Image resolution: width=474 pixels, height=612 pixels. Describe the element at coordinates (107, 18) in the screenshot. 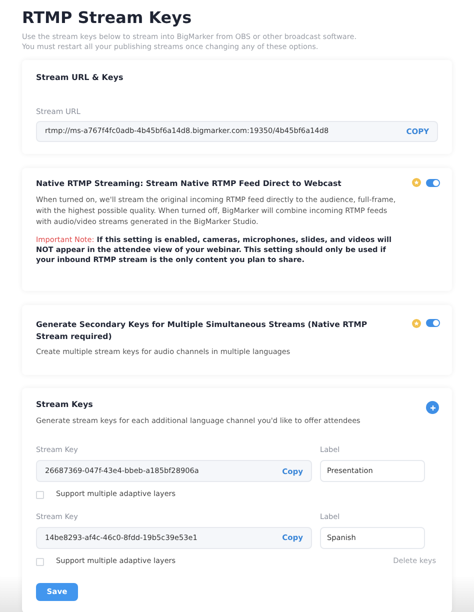

I see `page-title: RTMP Stream Keys` at that location.